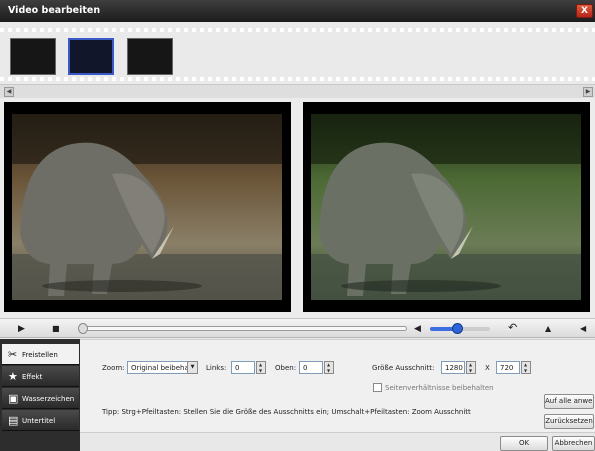 The width and height of the screenshot is (595, 451). Describe the element at coordinates (569, 401) in the screenshot. I see `apply-all-button: Auf alle anwenden` at that location.